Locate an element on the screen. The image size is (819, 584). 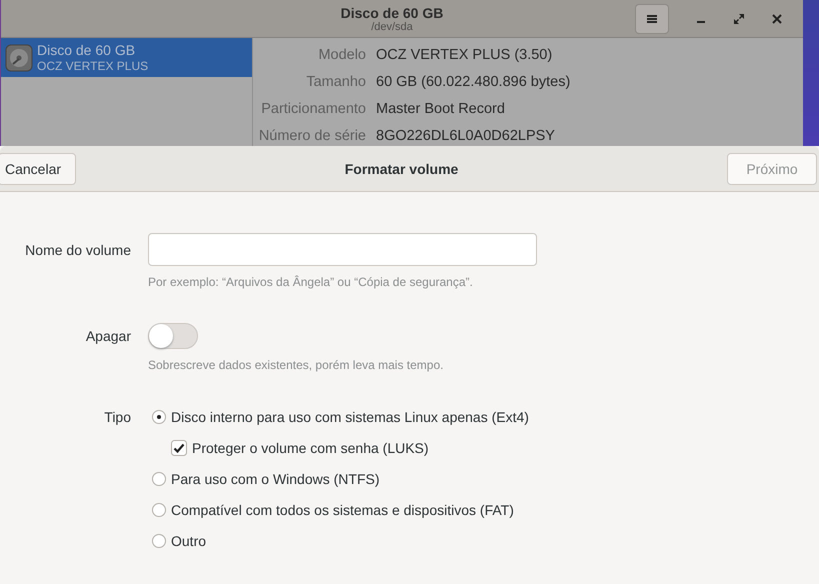
option-label: Outro is located at coordinates (188, 541).